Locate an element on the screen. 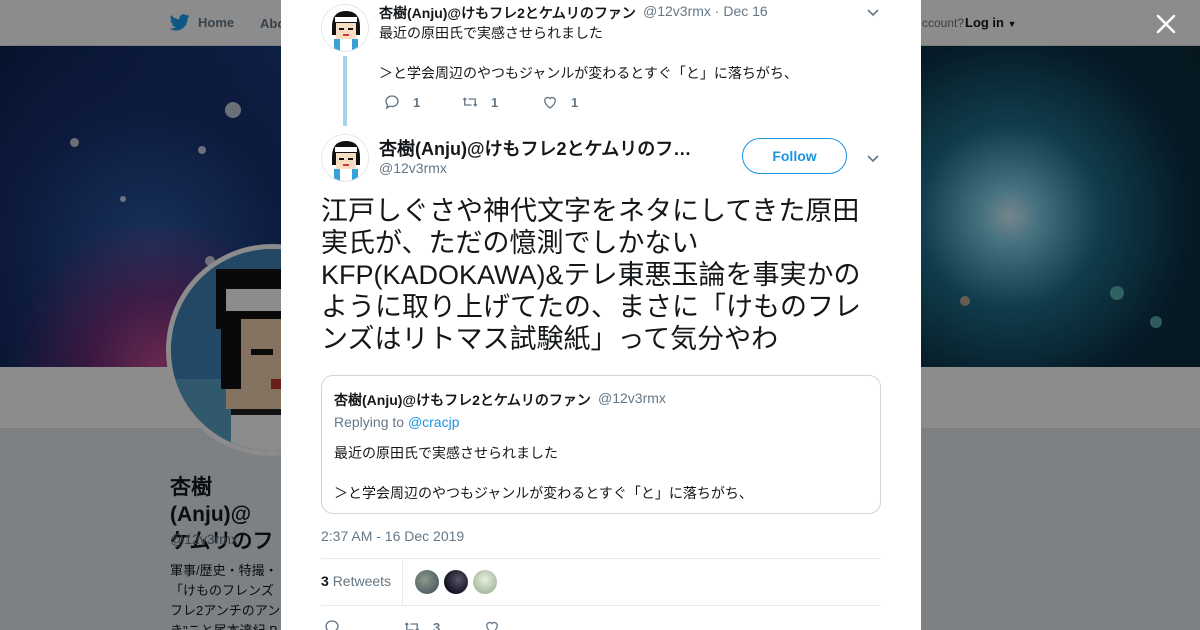 Image resolution: width=1200 pixels, height=630 pixels. thread-author-name: 杏樹(Anju)@けもフレ2とケムリのファン is located at coordinates (507, 13).